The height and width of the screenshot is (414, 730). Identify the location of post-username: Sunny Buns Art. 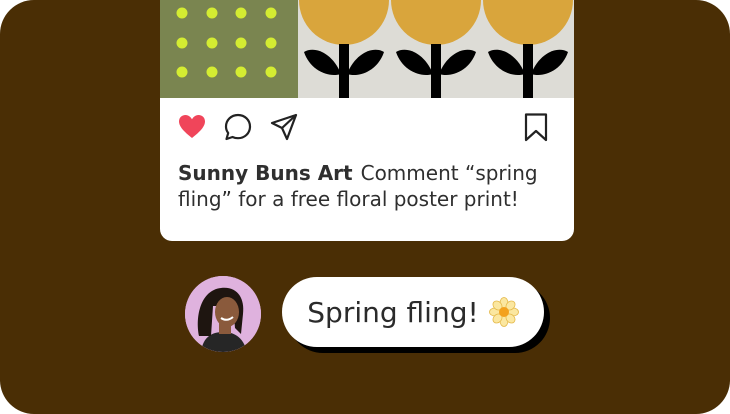
(265, 173).